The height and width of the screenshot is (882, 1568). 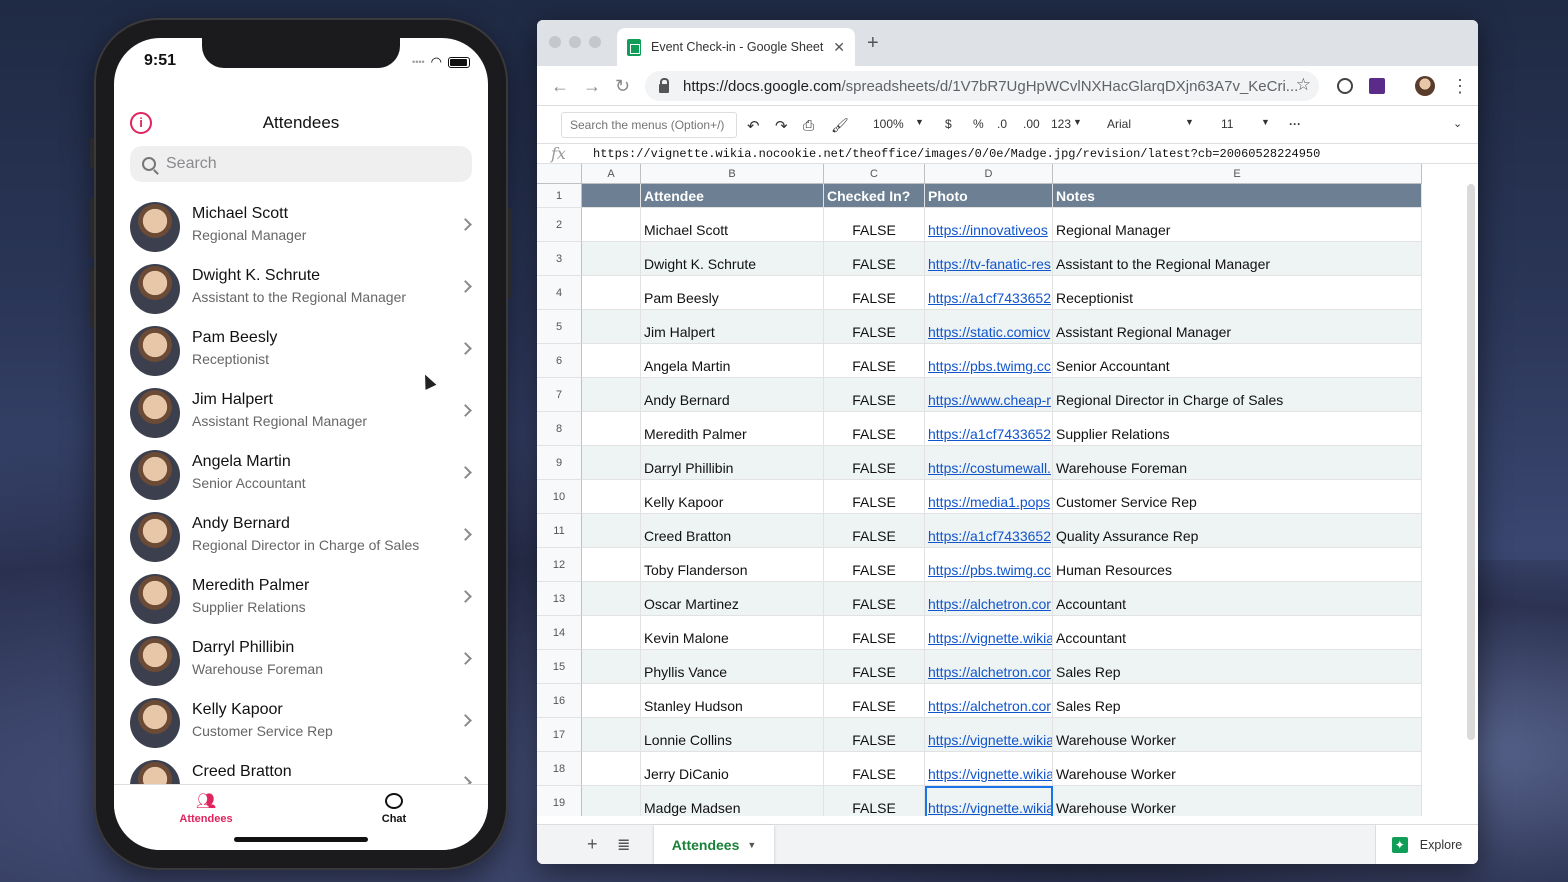 I want to click on row-header: 14, so click(x=559, y=633).